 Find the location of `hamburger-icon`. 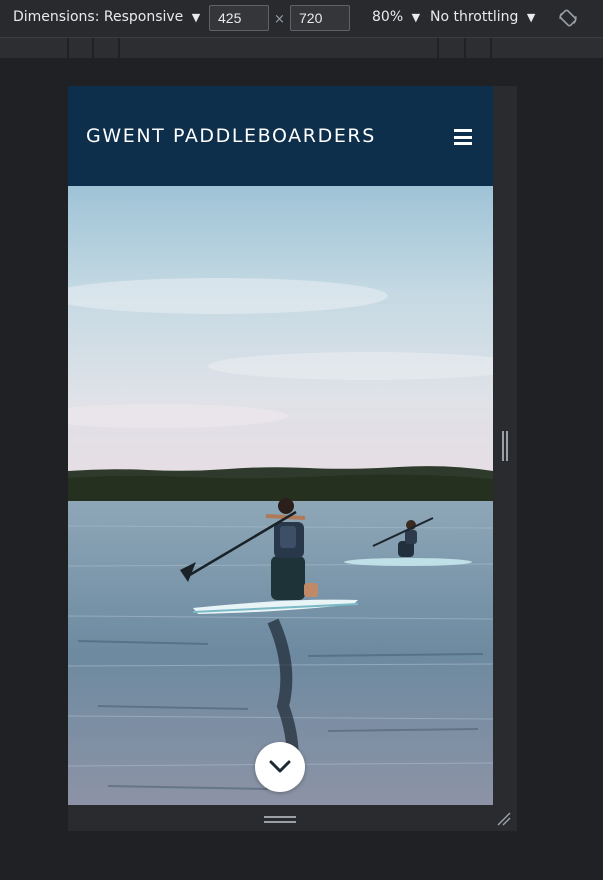

hamburger-icon is located at coordinates (463, 137).